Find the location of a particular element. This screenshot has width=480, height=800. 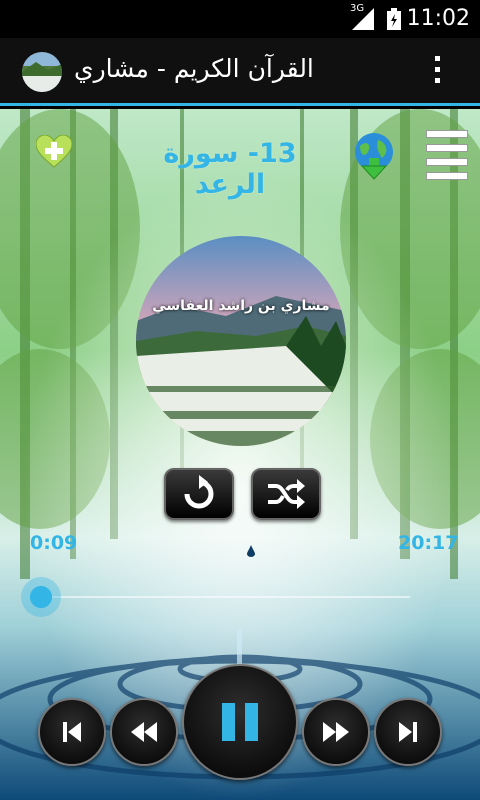

skip-previous-icon is located at coordinates (72, 732).